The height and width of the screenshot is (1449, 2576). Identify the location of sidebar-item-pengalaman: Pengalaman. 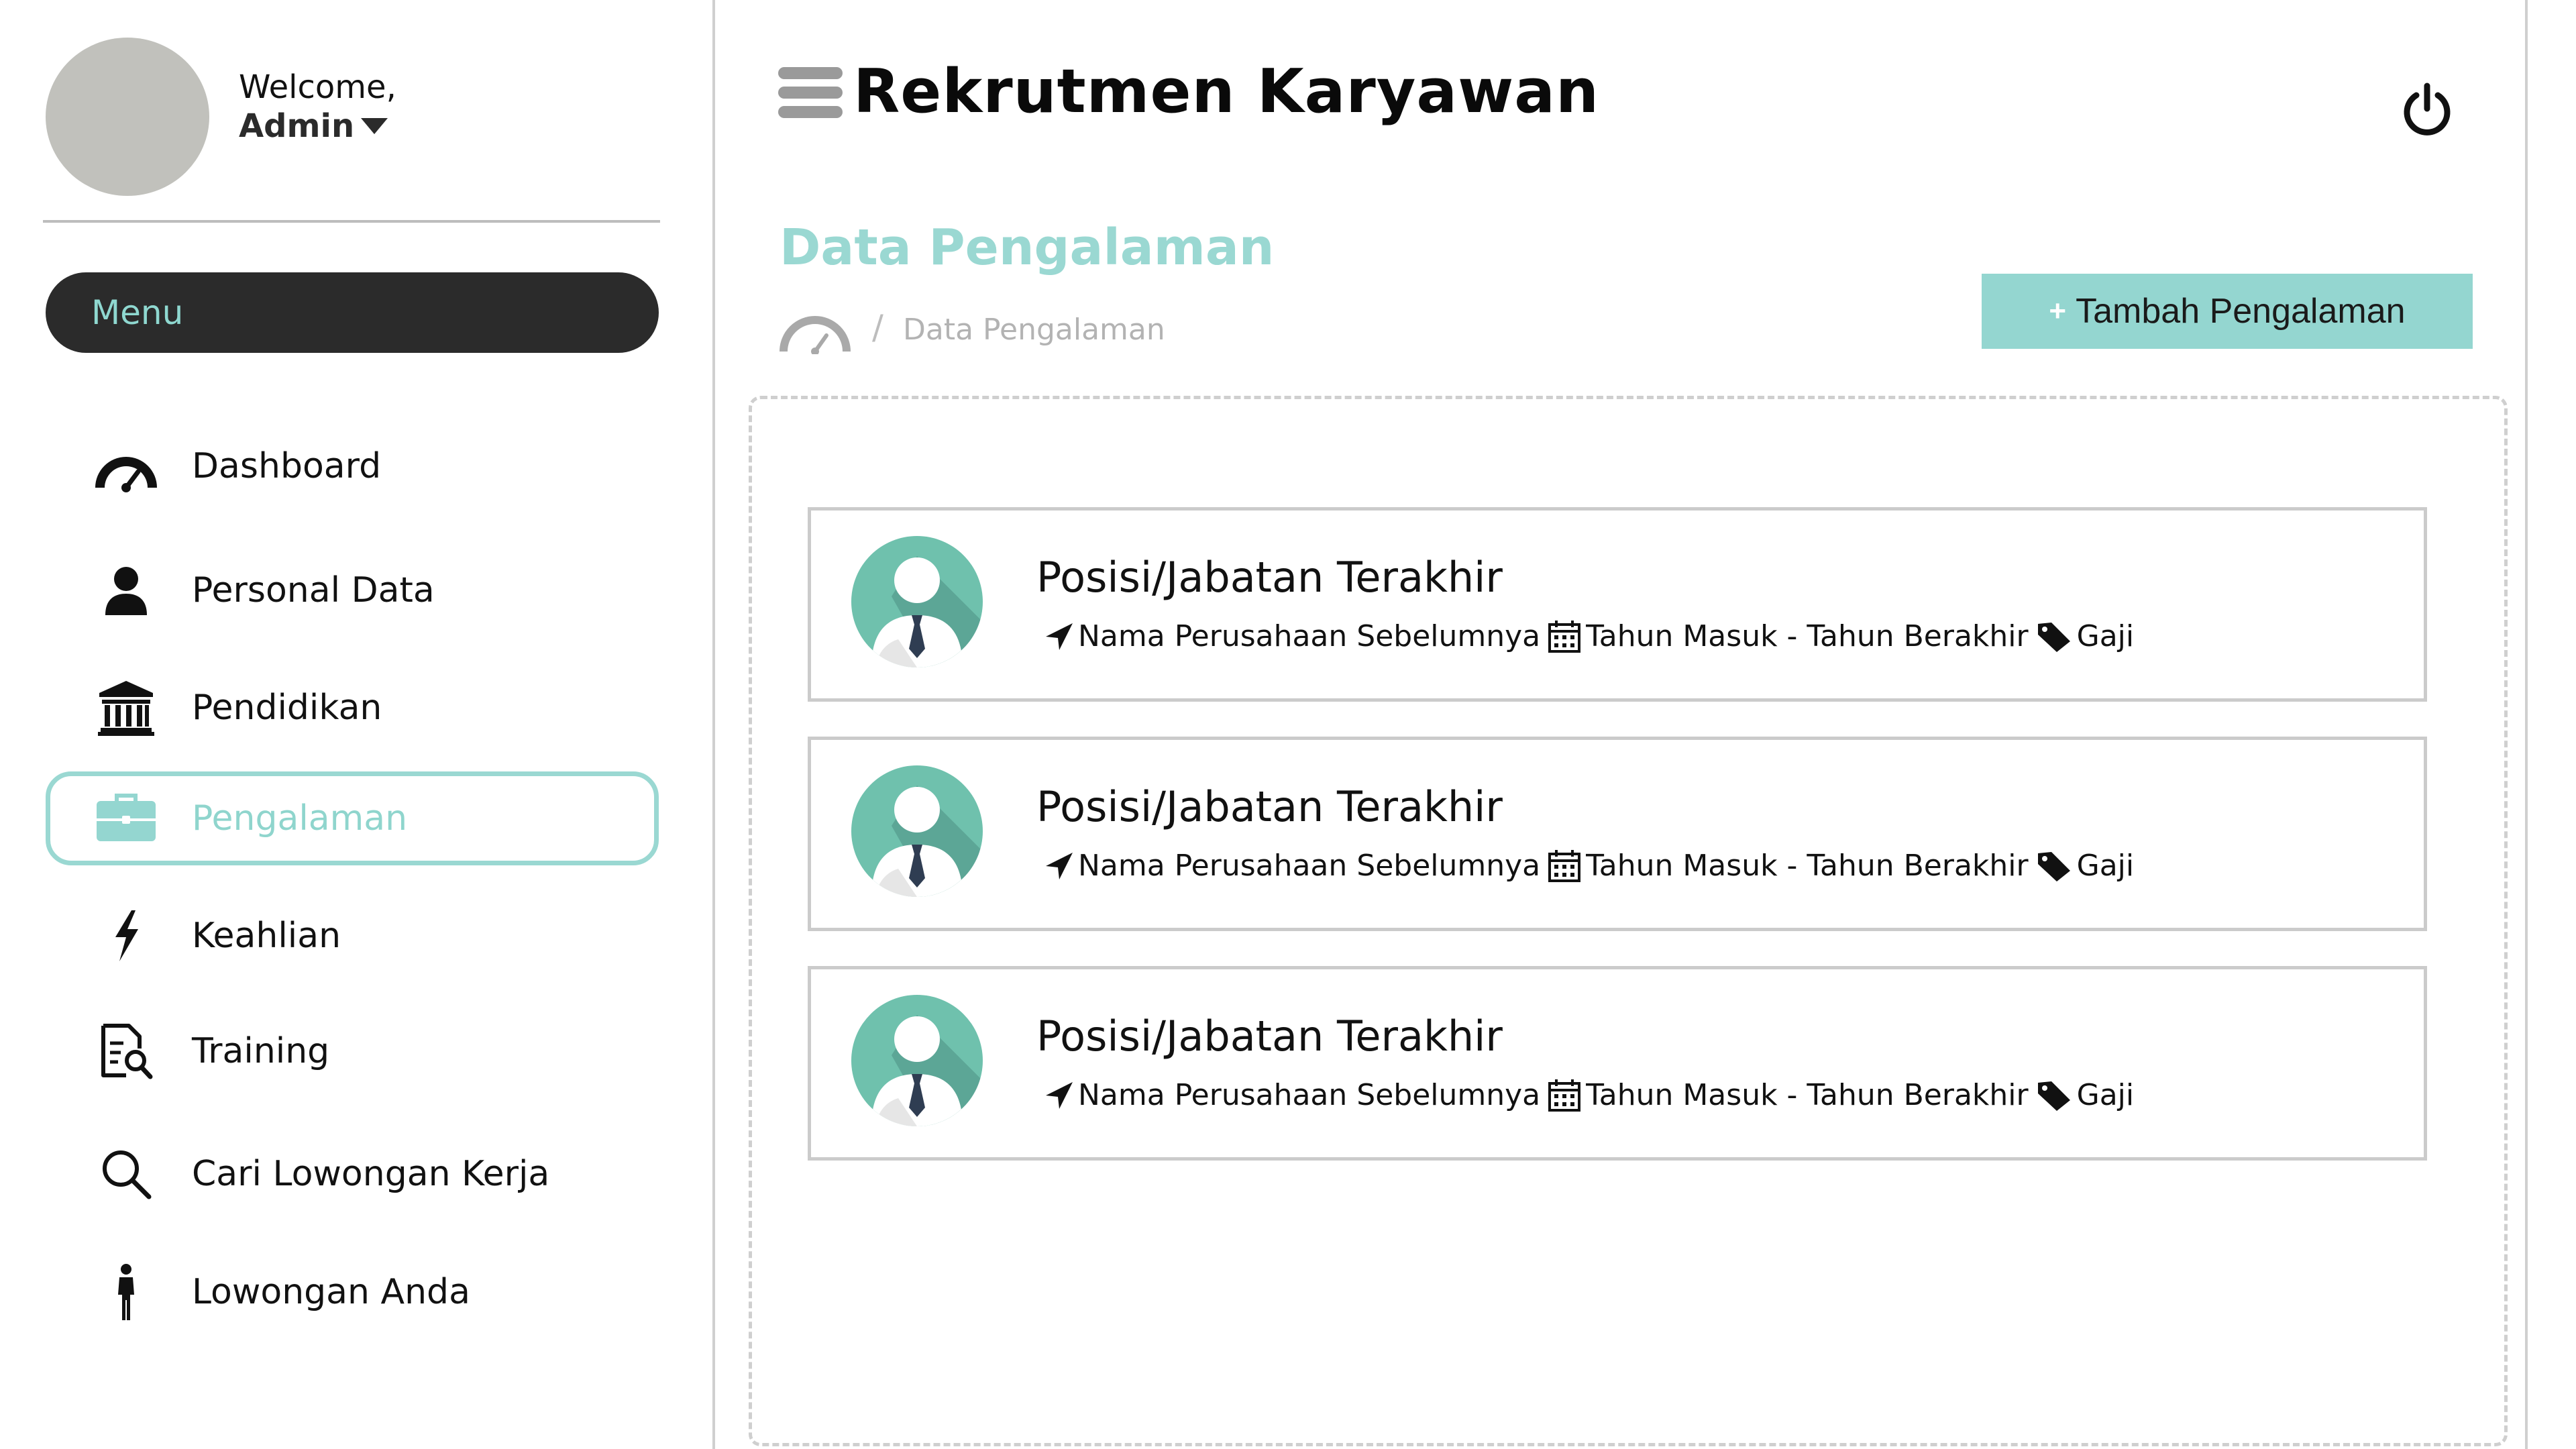
(352, 818).